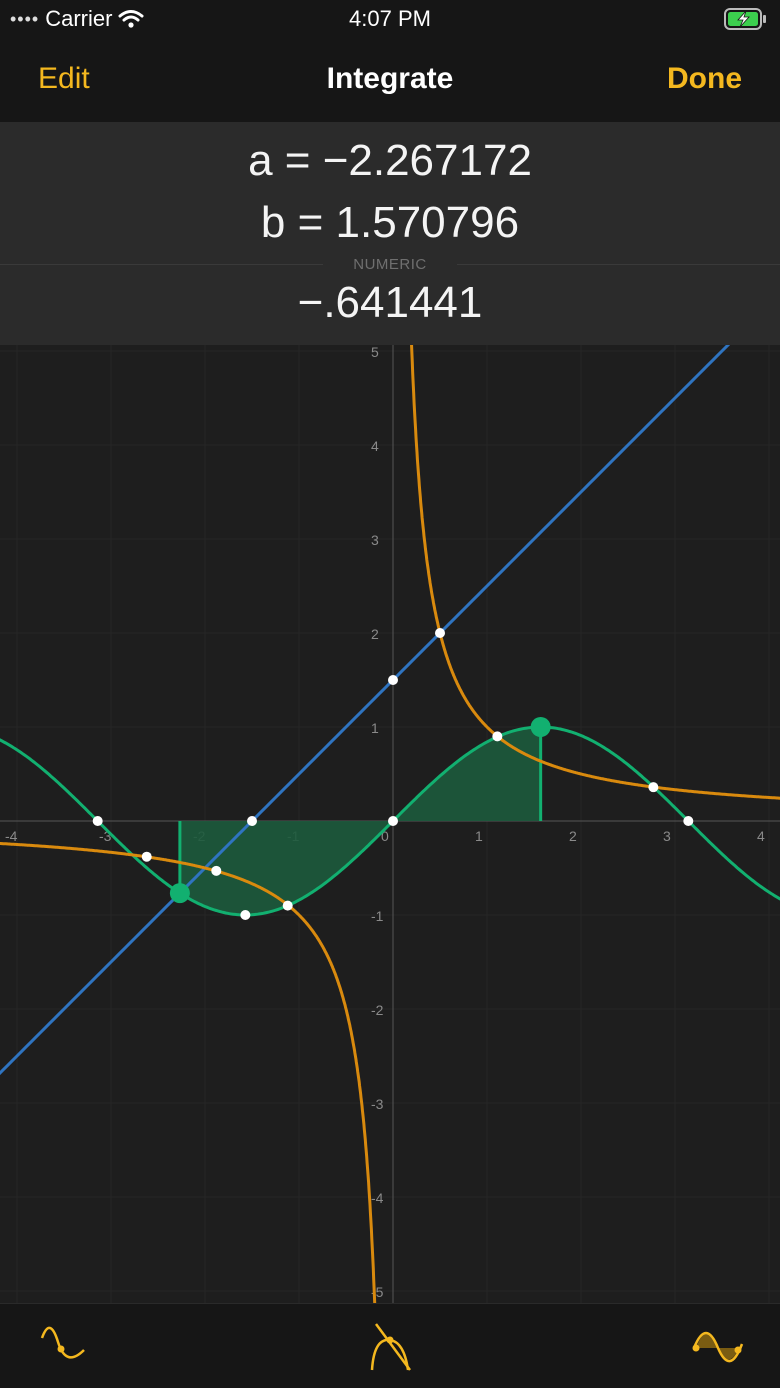 This screenshot has height=1388, width=780. I want to click on mode-label: NUMERIC, so click(390, 264).